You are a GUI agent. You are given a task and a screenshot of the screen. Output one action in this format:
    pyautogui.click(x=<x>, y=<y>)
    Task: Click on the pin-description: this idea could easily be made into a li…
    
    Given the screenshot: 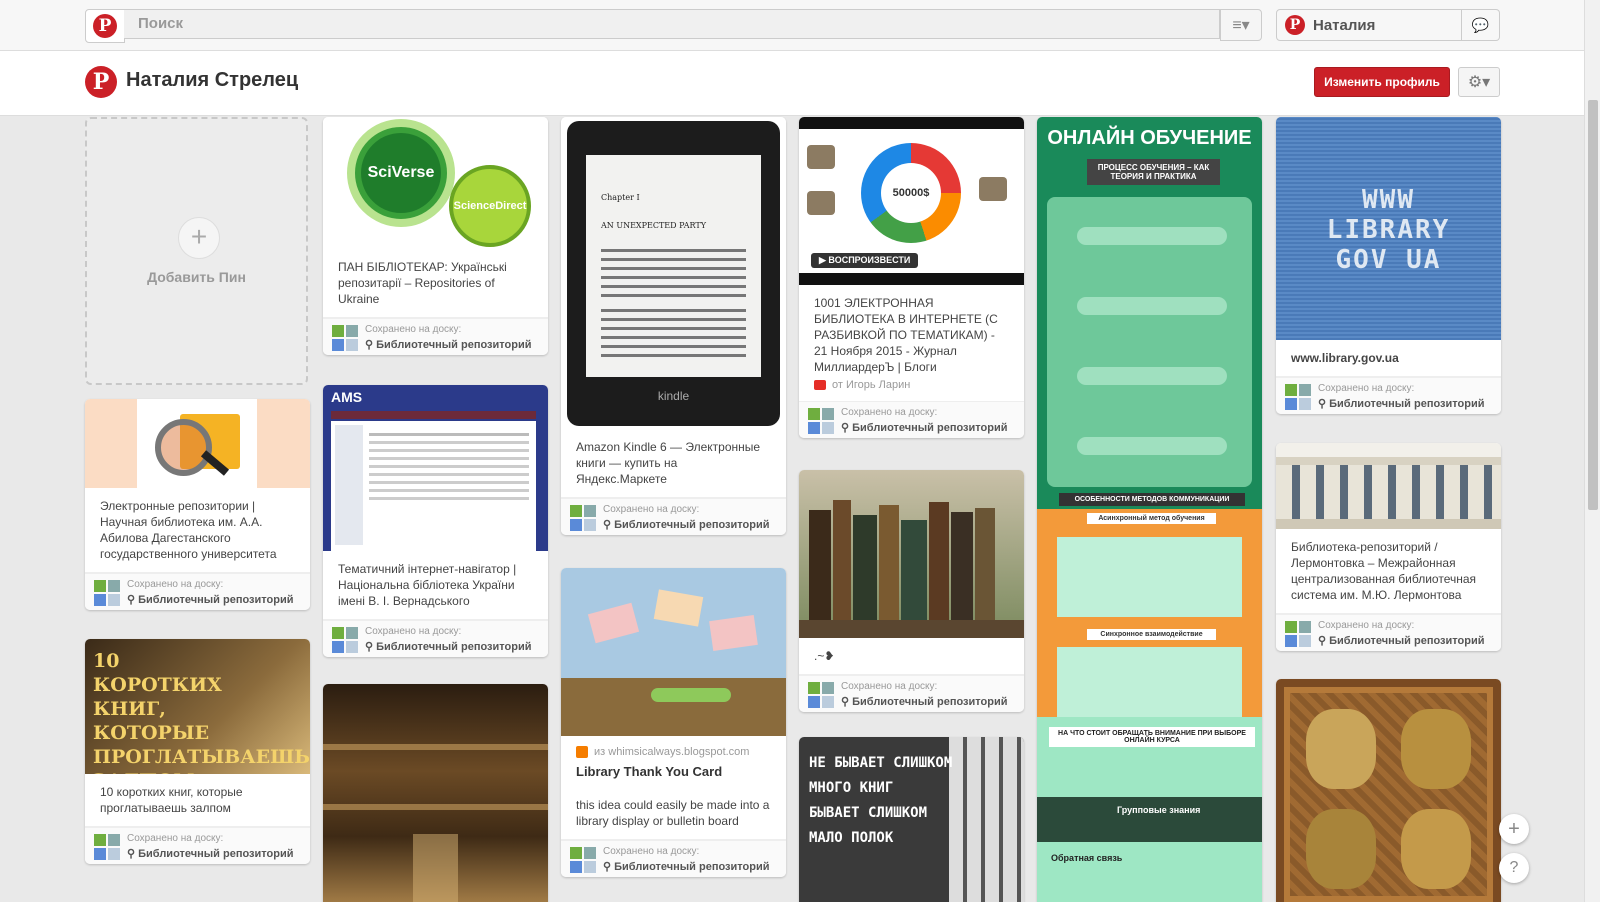 What is the action you would take?
    pyautogui.click(x=673, y=814)
    